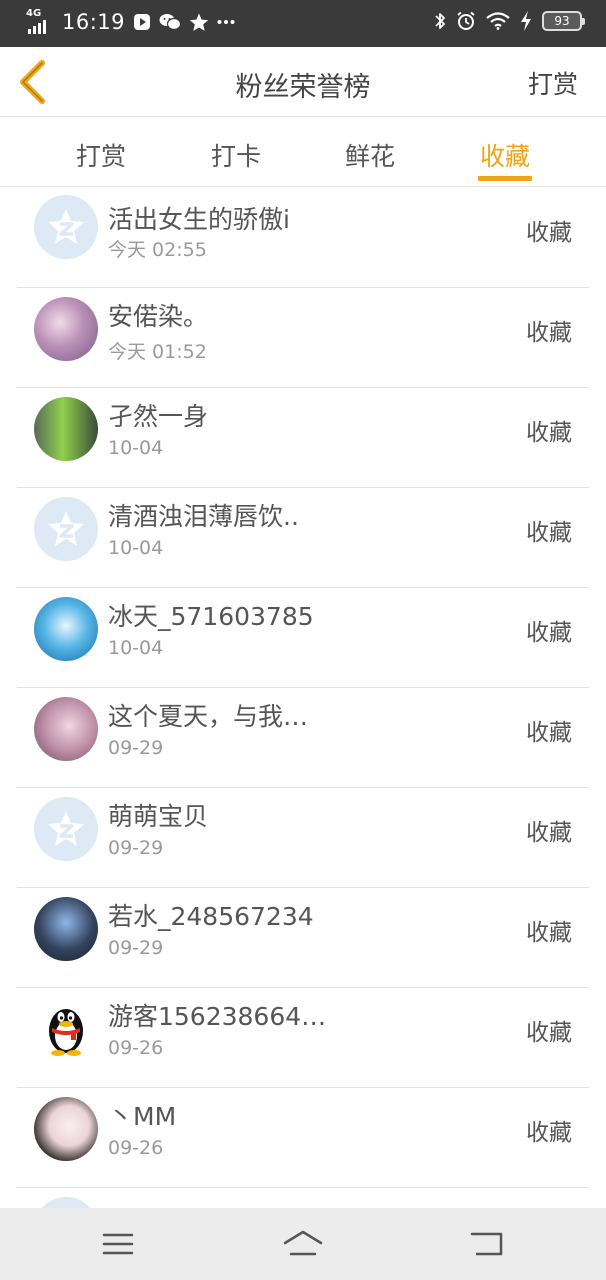  I want to click on user-name: 清酒浊泪薄唇饮.., so click(203, 516).